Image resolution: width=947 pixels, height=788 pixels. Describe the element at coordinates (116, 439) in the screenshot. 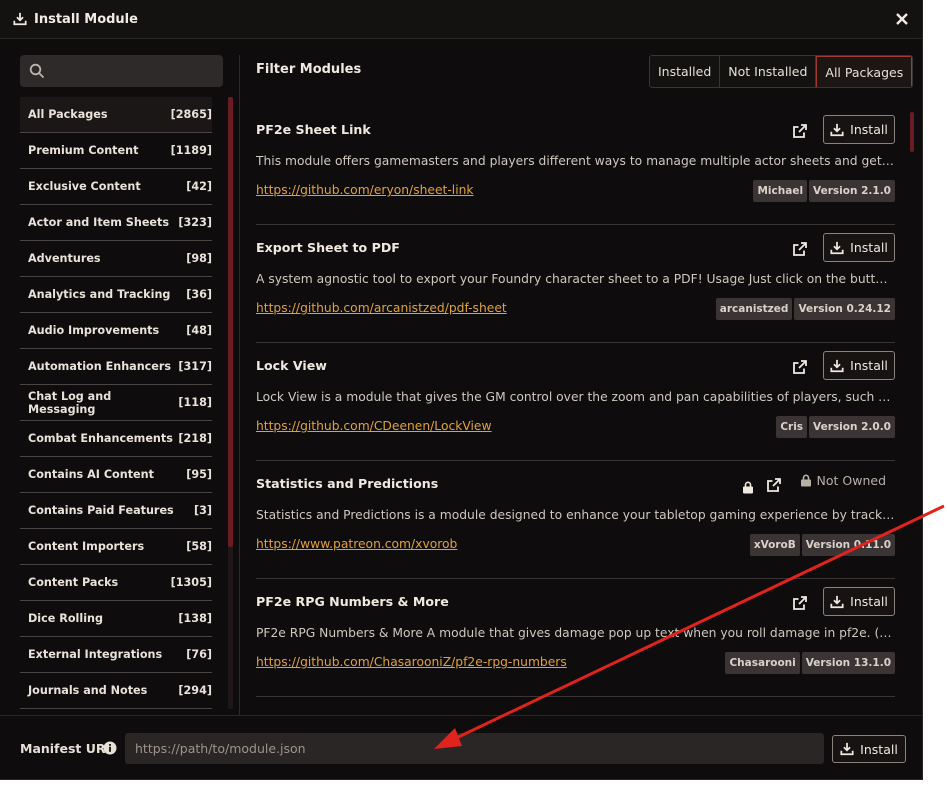

I see `category-combat-enhancements: Combat Enhancements [218]` at that location.